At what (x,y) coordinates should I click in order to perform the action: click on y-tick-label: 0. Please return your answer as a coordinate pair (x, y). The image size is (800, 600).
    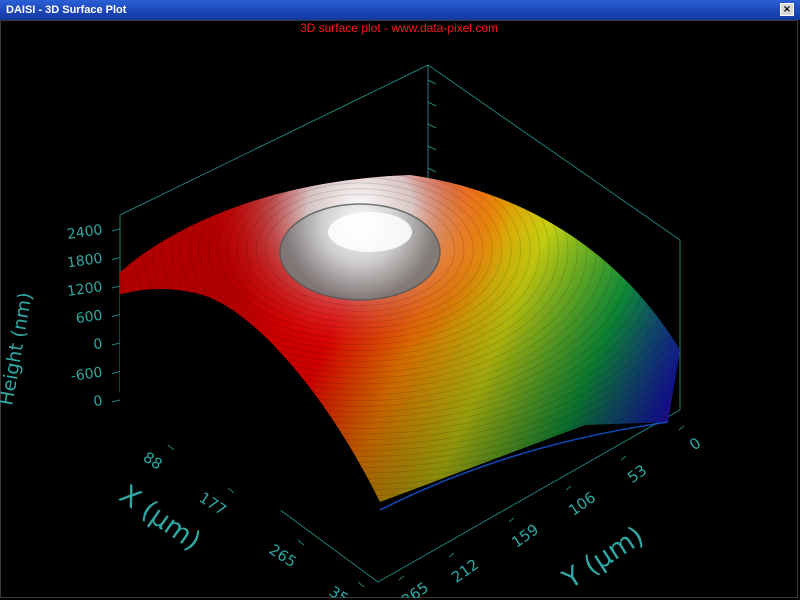
    Looking at the image, I should click on (695, 444).